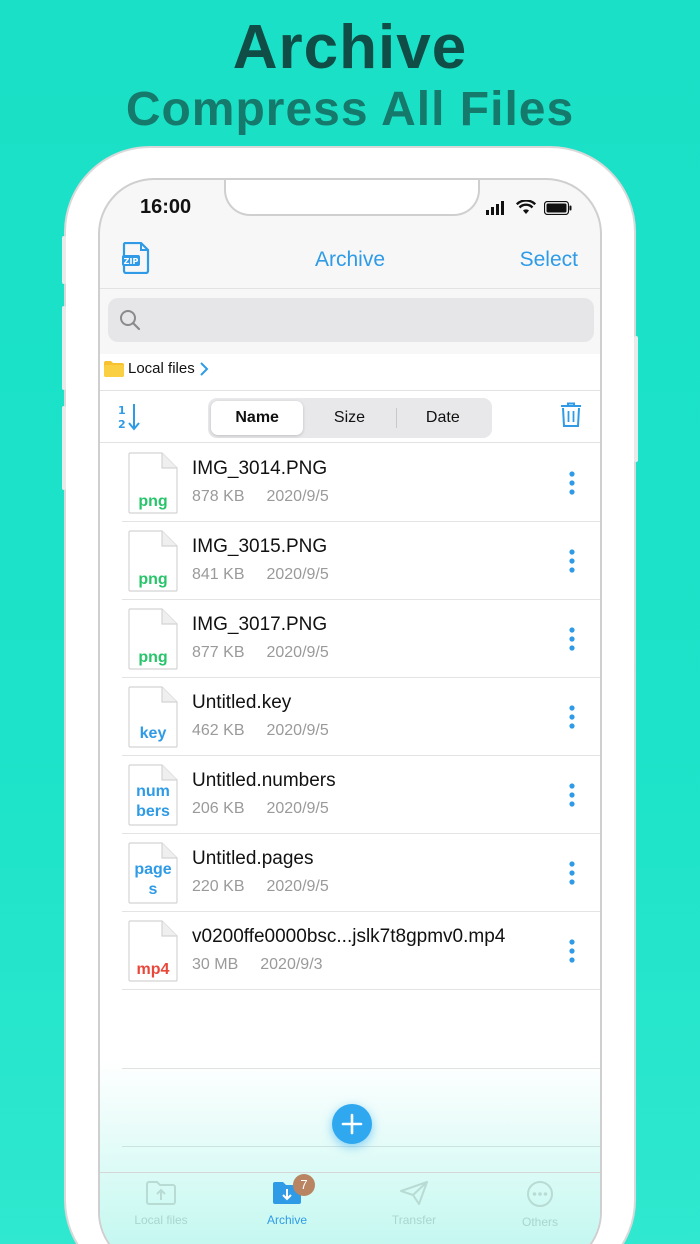 The width and height of the screenshot is (700, 1244). I want to click on file-row: page s Untitled.pages 220 KB 2020/9/5, so click(361, 873).